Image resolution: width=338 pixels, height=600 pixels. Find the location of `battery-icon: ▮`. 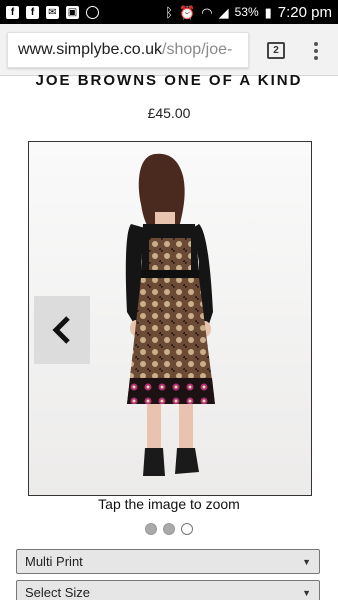

battery-icon: ▮ is located at coordinates (268, 12).